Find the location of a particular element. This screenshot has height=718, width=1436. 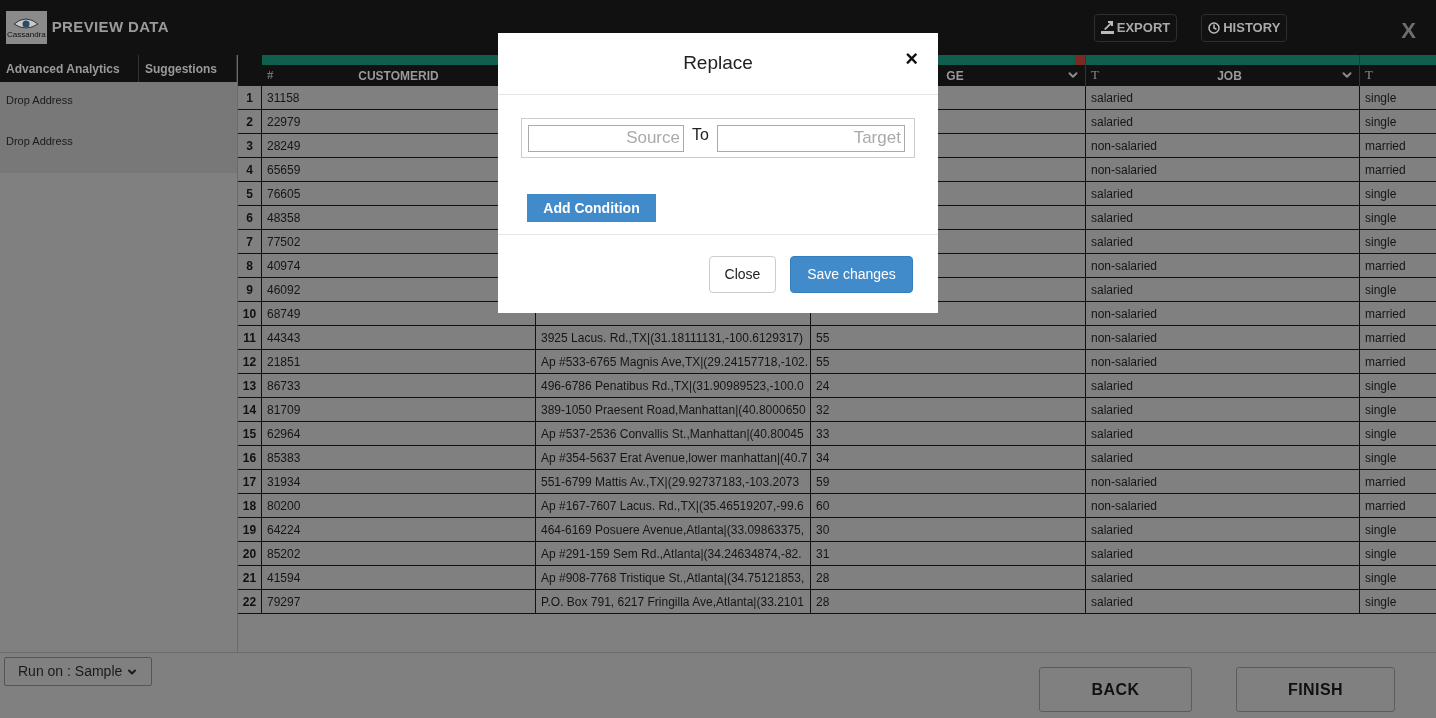

row-number: 7 is located at coordinates (250, 241).